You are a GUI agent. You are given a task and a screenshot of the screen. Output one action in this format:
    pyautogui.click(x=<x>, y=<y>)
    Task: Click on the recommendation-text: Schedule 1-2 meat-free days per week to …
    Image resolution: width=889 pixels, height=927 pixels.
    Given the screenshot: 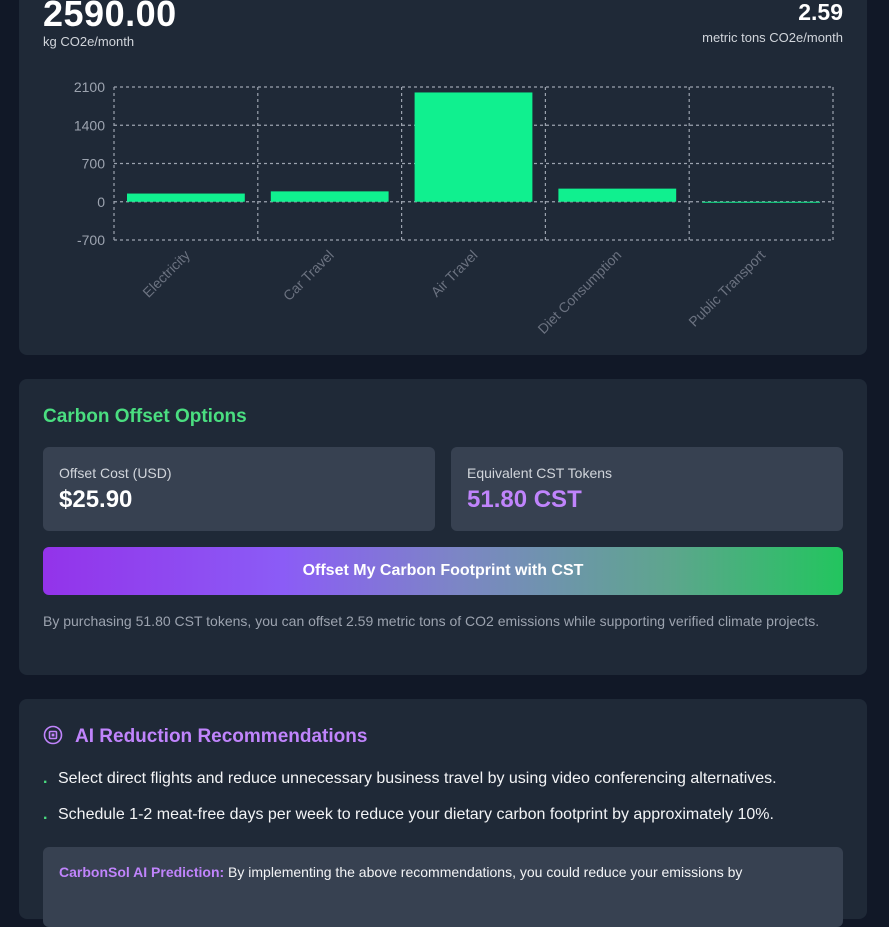 What is the action you would take?
    pyautogui.click(x=416, y=814)
    